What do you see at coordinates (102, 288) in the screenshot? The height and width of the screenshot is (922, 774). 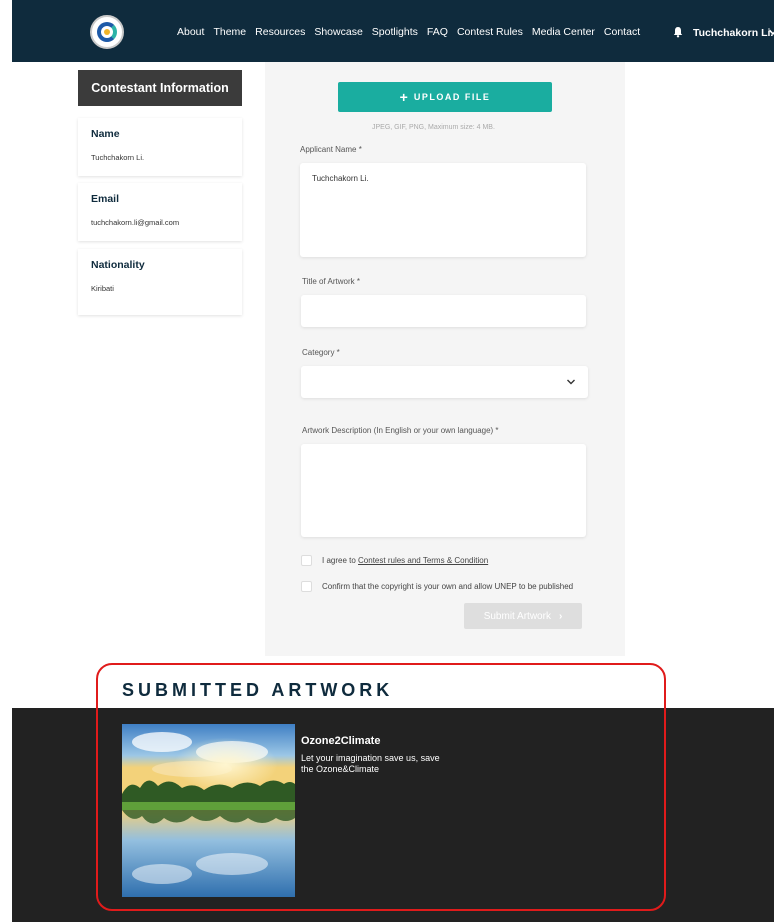 I see `info-card-value: Kiribati` at bounding box center [102, 288].